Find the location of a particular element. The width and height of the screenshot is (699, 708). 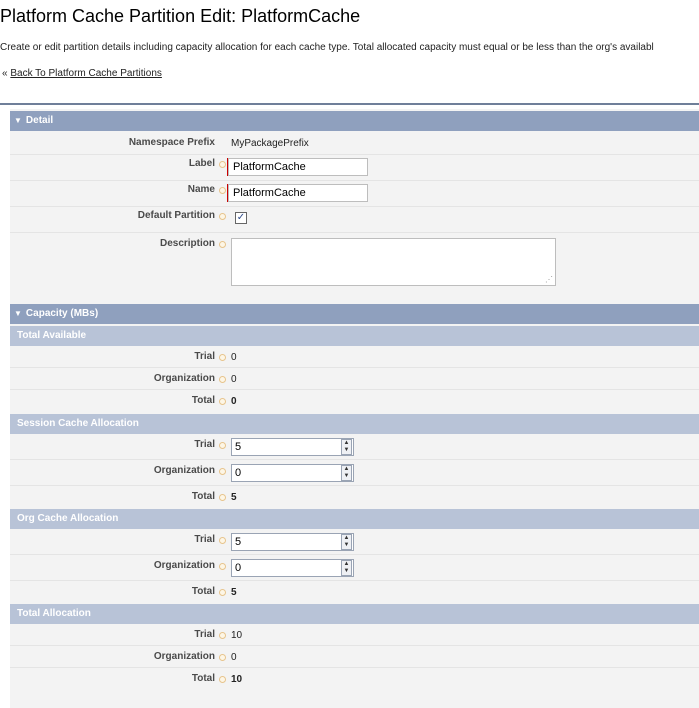

subsection-org-cache: Org Cache Allocation is located at coordinates (354, 519).